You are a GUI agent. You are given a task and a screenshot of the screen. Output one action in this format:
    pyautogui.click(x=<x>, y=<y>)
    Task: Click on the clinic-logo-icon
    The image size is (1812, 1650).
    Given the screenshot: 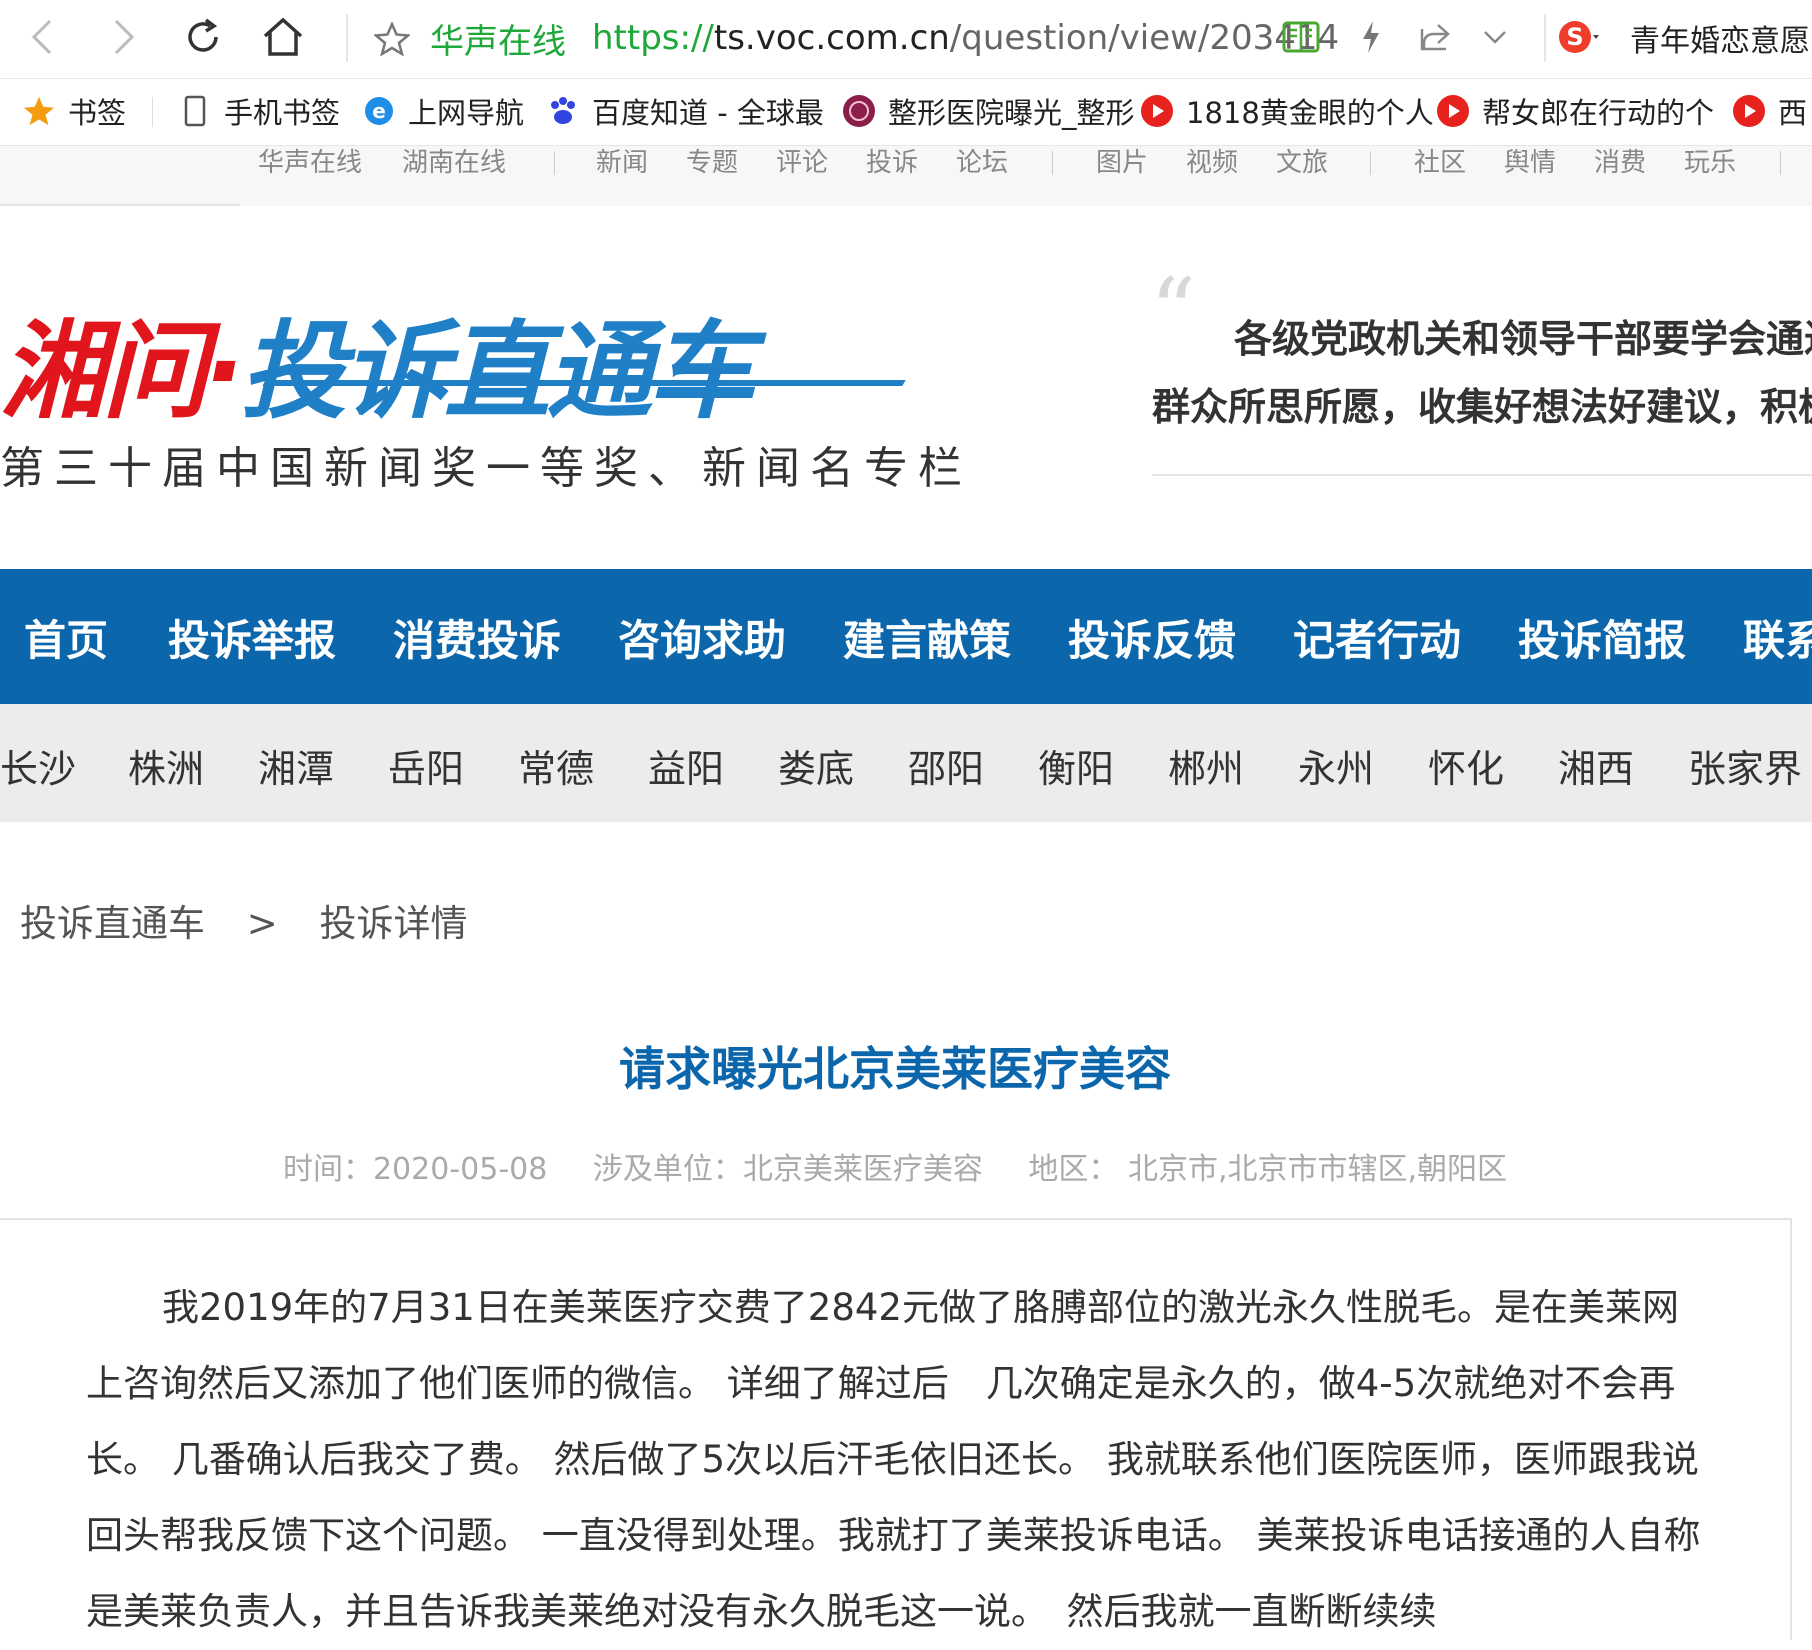 What is the action you would take?
    pyautogui.click(x=859, y=111)
    